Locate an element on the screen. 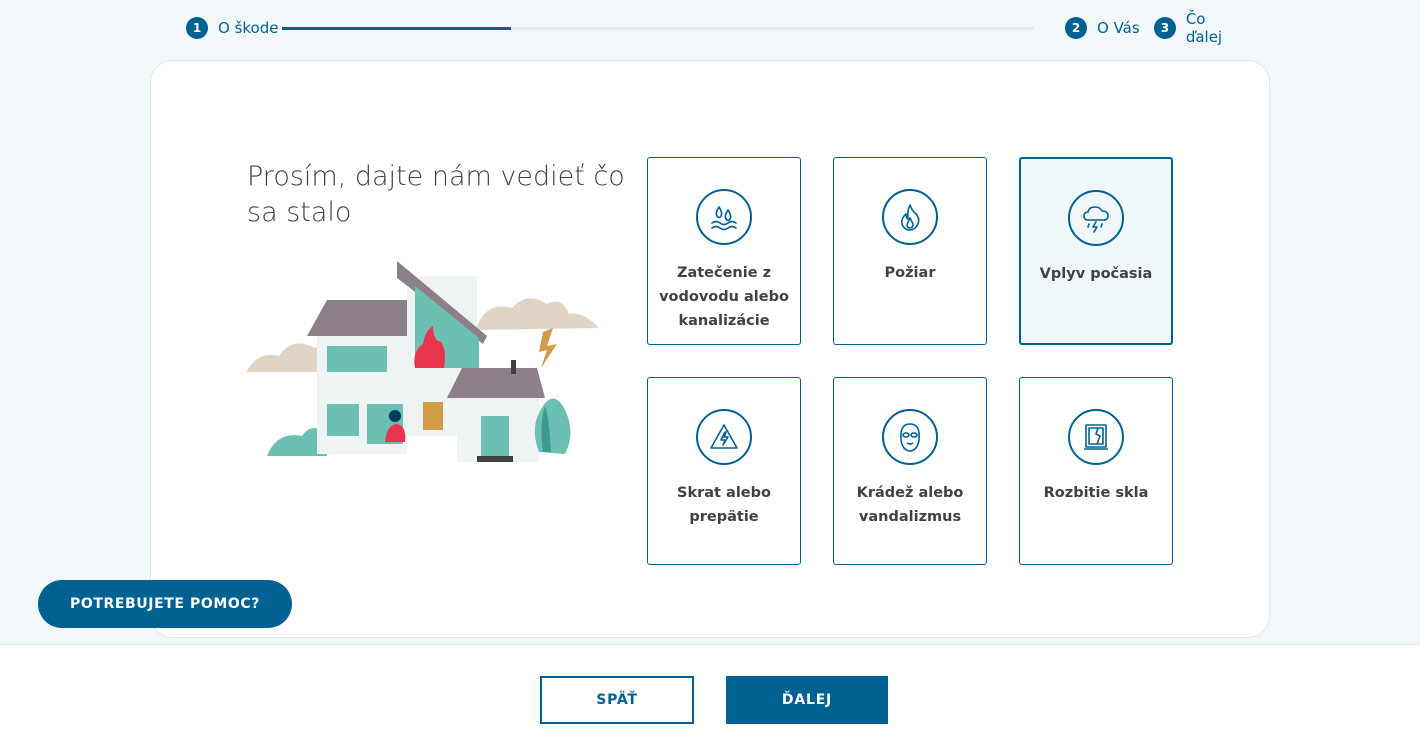  step-1-number: 1 is located at coordinates (197, 28).